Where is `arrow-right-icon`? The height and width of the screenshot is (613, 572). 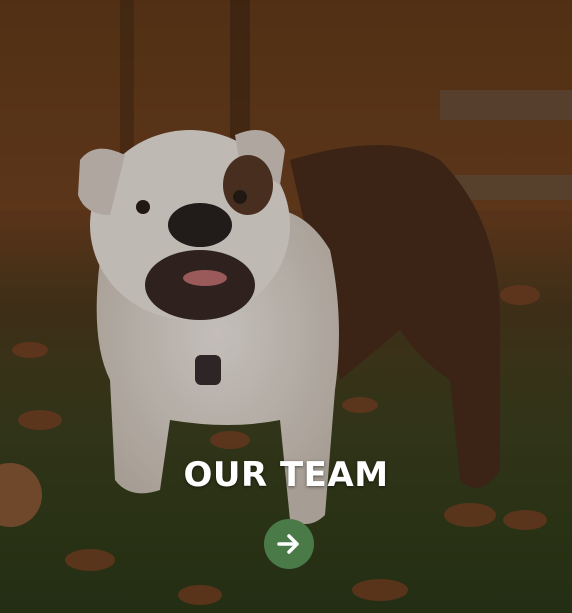
arrow-right-icon is located at coordinates (288, 544).